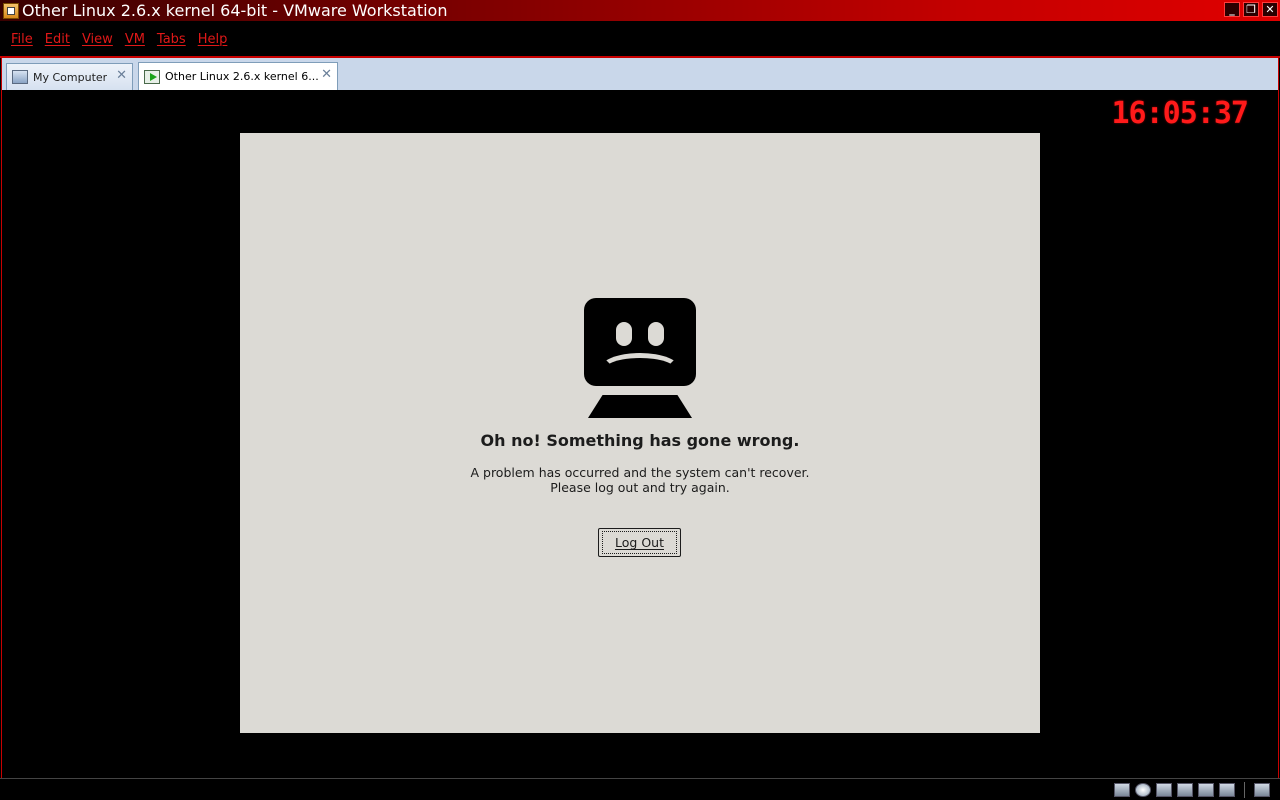 This screenshot has width=1280, height=800. Describe the element at coordinates (640, 39) in the screenshot. I see `menu-bar: File Edit View VM Tabs Help` at that location.